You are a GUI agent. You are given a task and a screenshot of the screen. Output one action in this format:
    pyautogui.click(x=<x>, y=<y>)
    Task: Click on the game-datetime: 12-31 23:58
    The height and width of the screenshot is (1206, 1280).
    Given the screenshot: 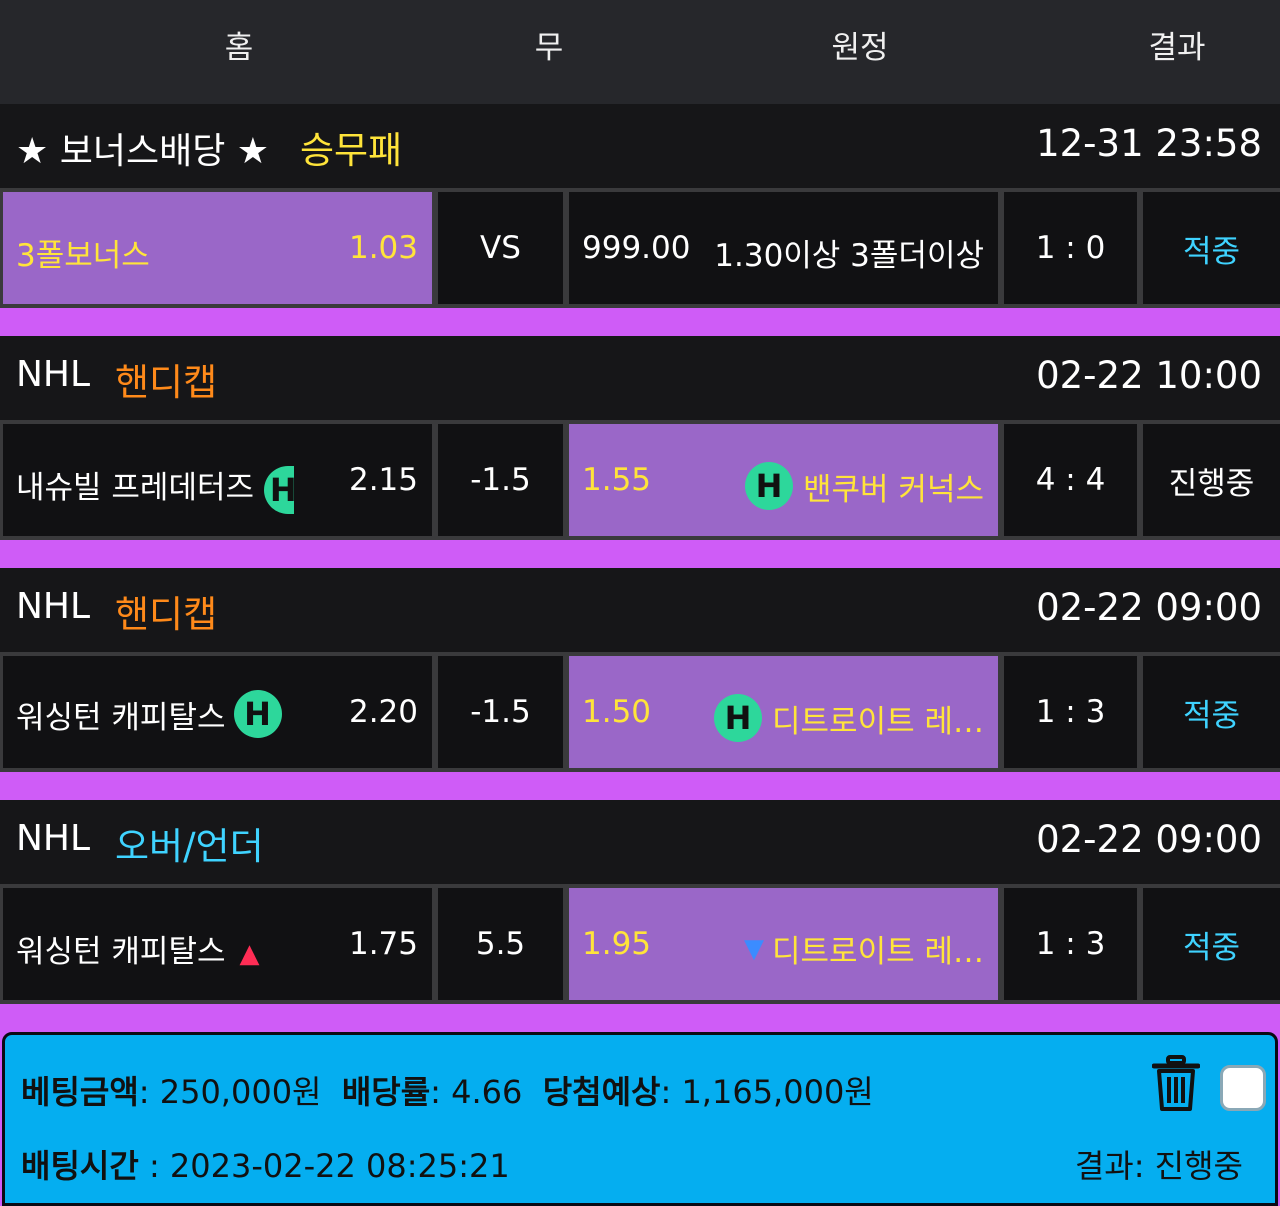 What is the action you would take?
    pyautogui.click(x=1149, y=143)
    